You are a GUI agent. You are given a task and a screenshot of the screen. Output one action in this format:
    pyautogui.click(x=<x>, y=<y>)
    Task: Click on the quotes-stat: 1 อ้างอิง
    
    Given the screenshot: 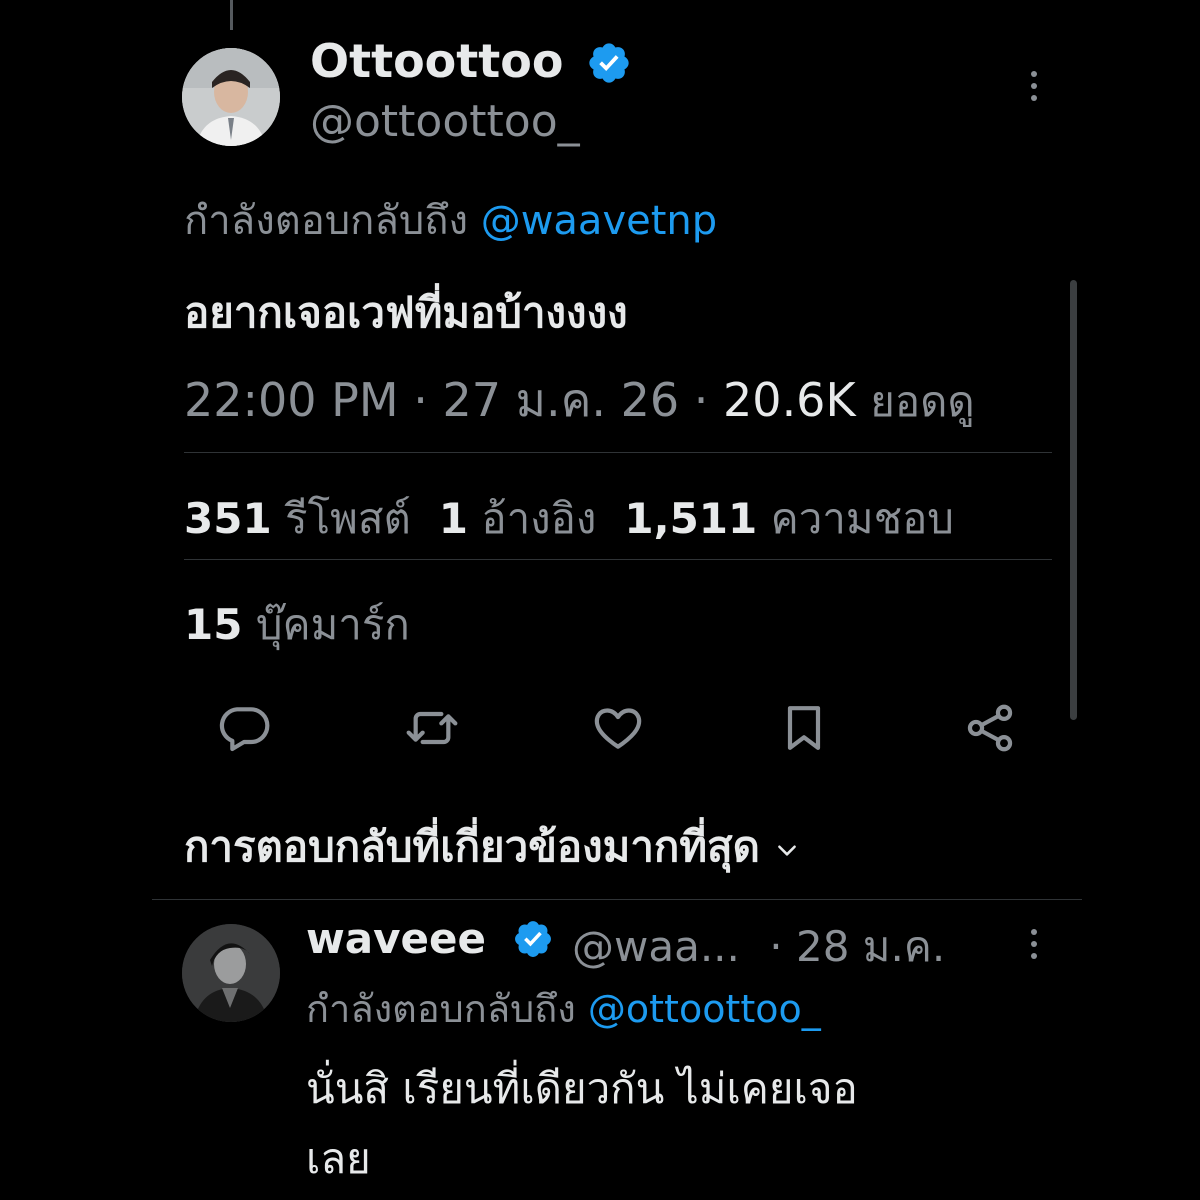 What is the action you would take?
    pyautogui.click(x=532, y=518)
    